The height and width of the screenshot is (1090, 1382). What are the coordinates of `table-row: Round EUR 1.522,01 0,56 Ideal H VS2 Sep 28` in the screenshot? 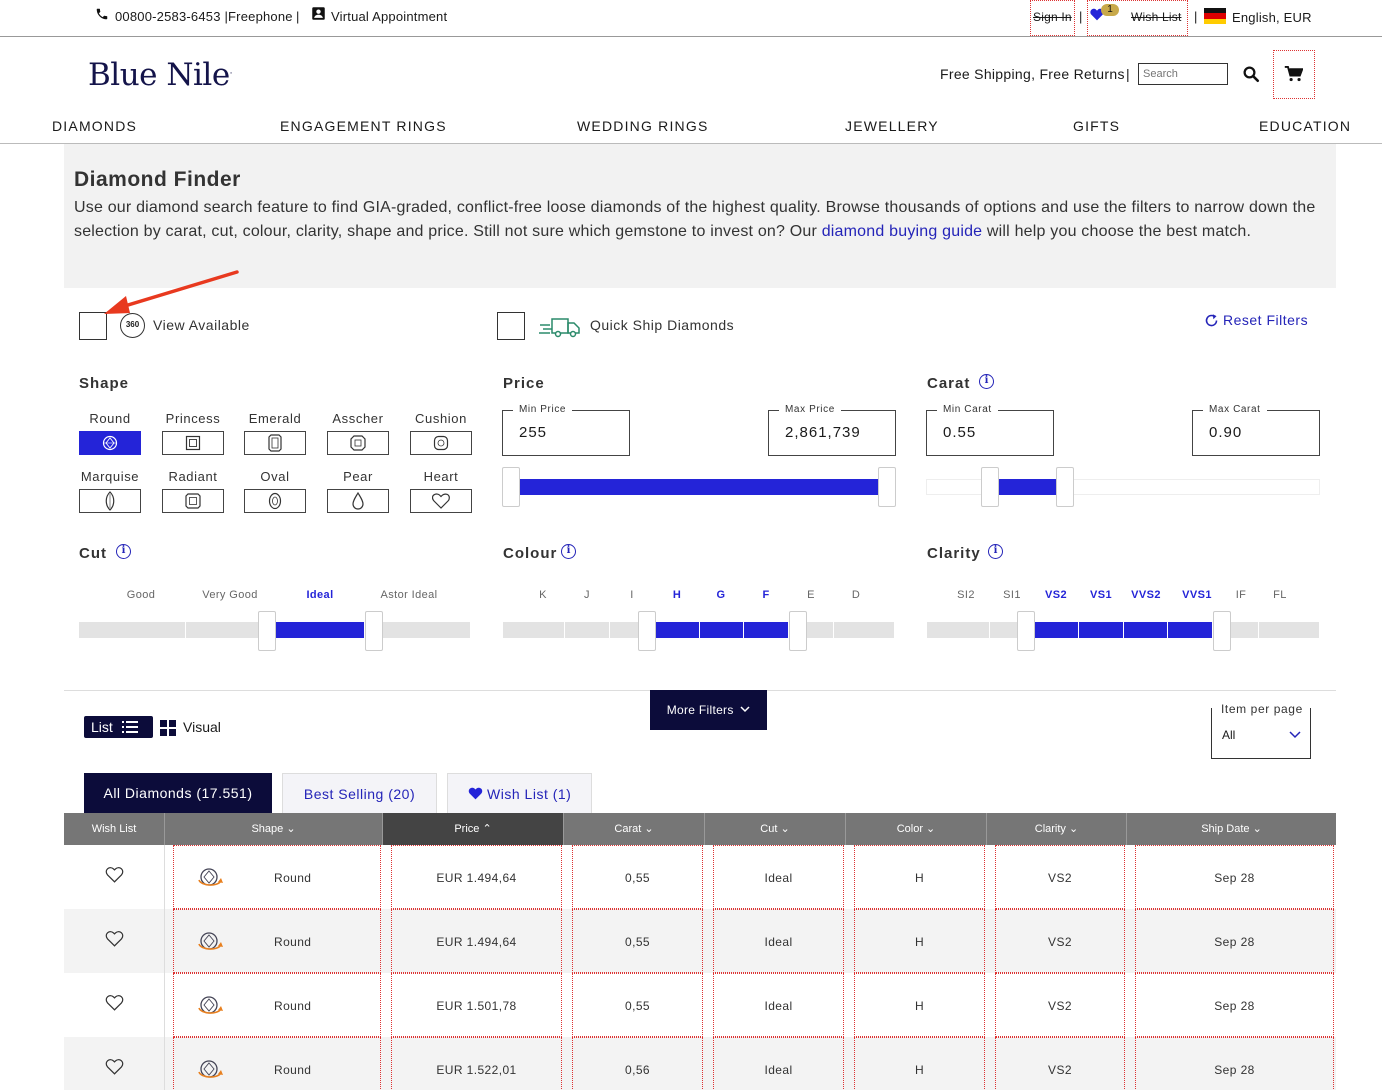 It's located at (700, 1063).